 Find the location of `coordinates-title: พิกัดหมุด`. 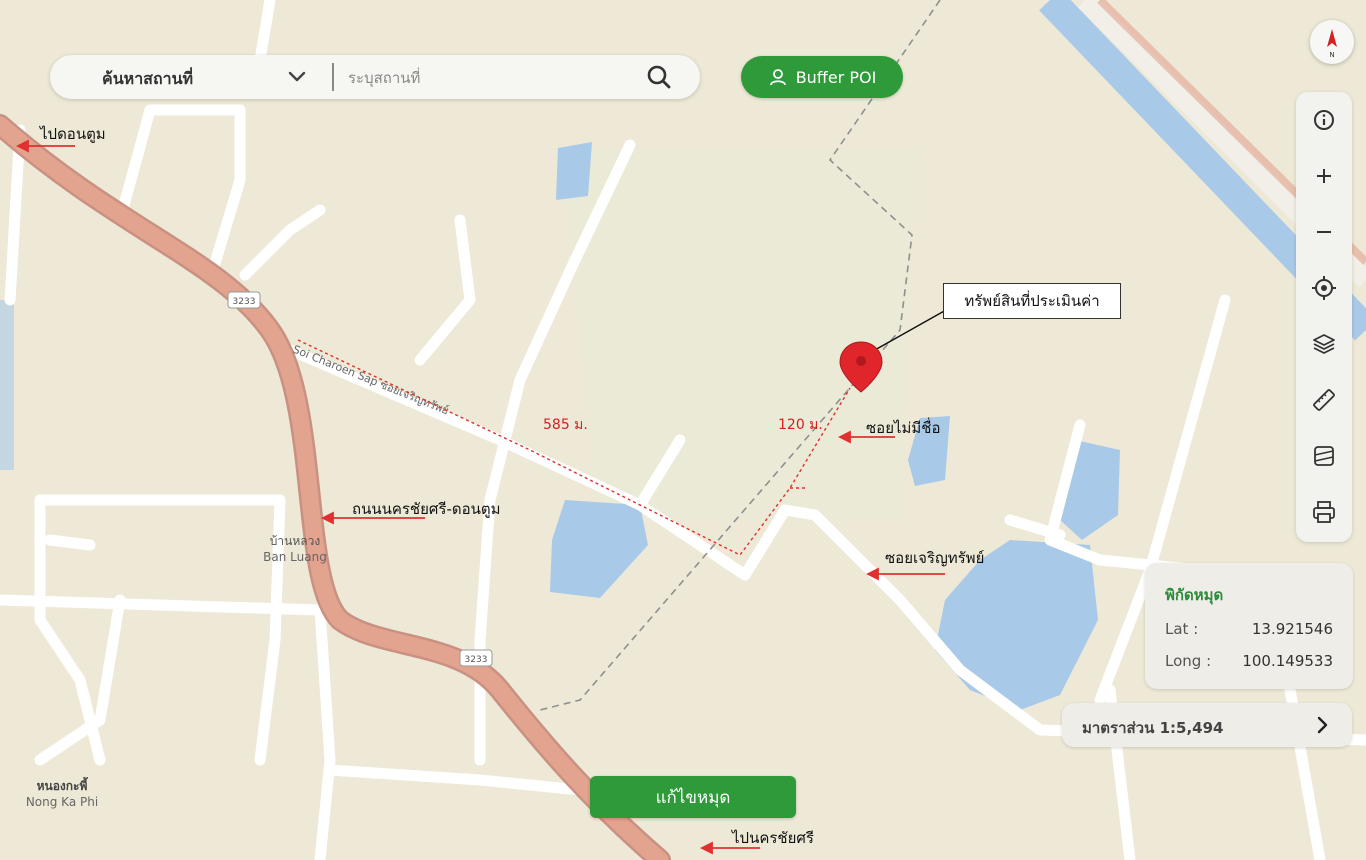

coordinates-title: พิกัดหมุด is located at coordinates (1194, 595).